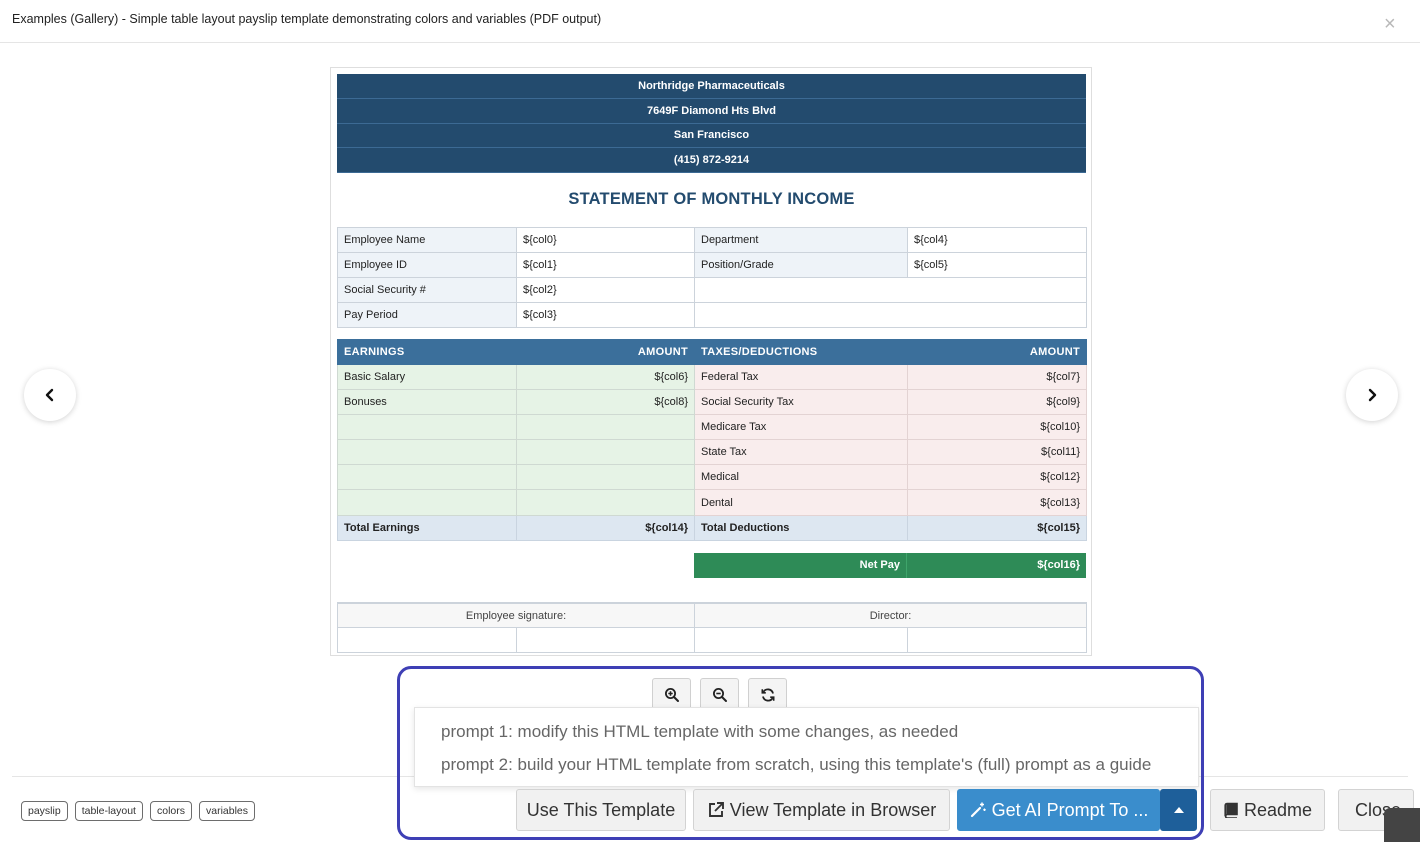 The width and height of the screenshot is (1420, 842). I want to click on readme-button: Readme, so click(1267, 810).